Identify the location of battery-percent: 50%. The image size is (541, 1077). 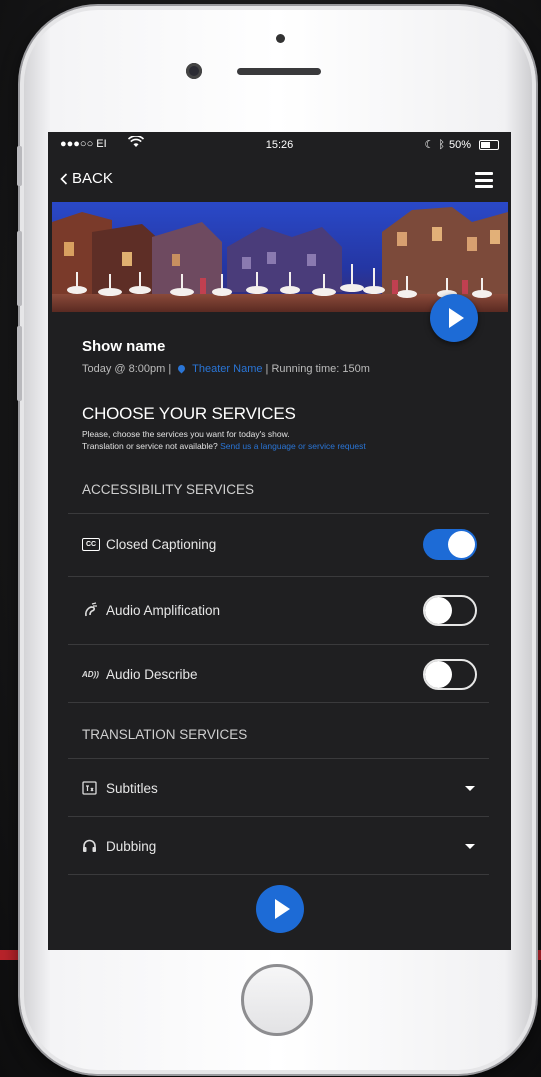
(459, 144).